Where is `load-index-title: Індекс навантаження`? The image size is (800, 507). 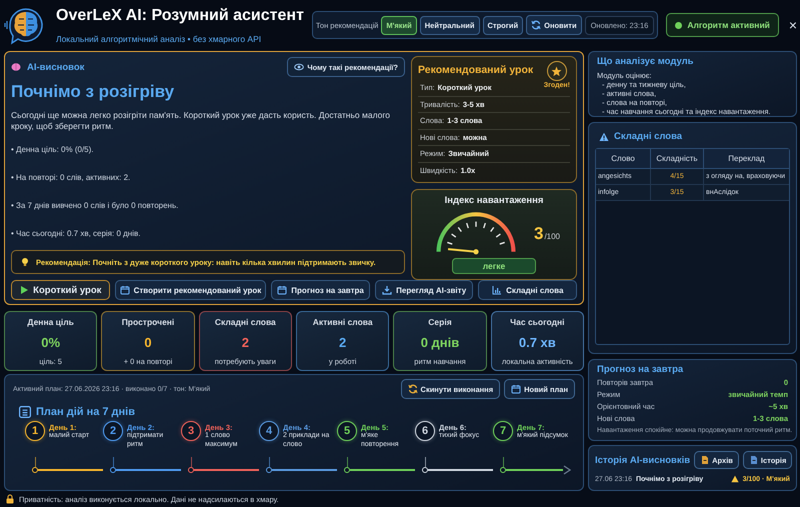
load-index-title: Індекс навантаження is located at coordinates (494, 200).